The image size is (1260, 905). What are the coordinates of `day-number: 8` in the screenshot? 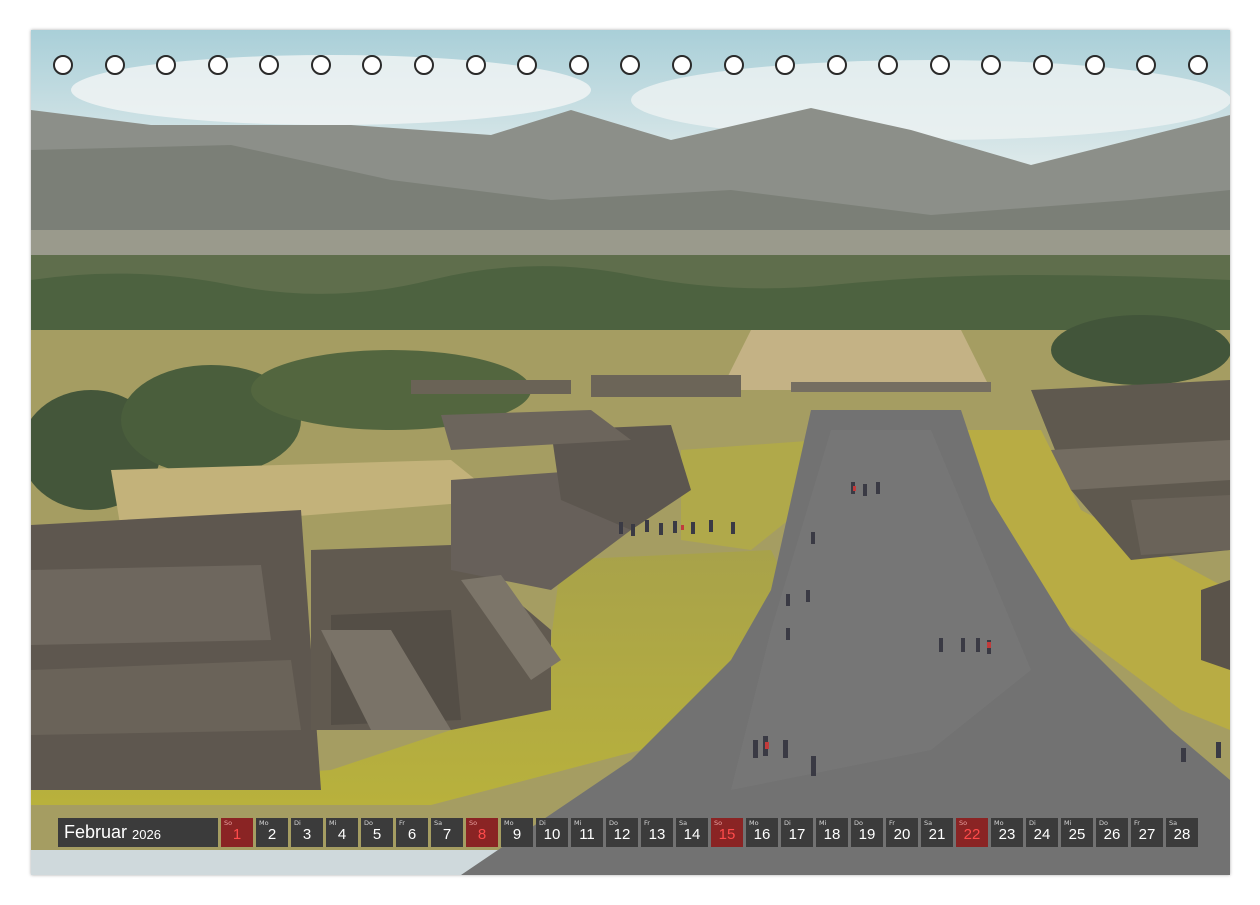 It's located at (482, 834).